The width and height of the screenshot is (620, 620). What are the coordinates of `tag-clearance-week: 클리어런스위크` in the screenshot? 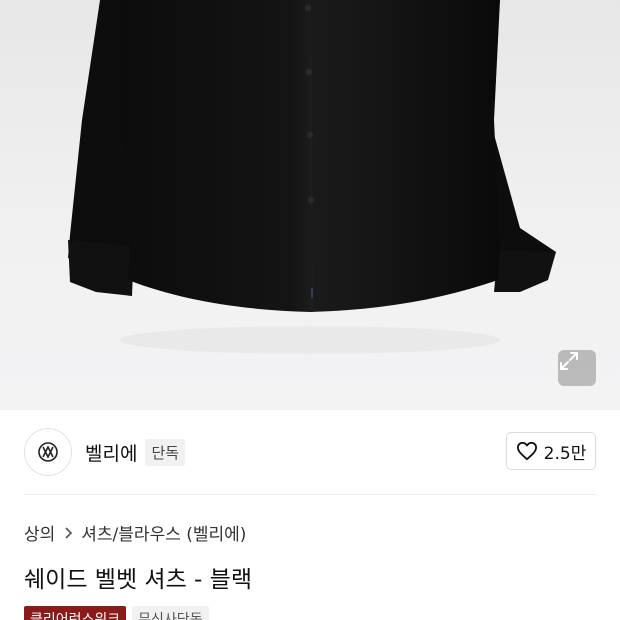 It's located at (75, 613).